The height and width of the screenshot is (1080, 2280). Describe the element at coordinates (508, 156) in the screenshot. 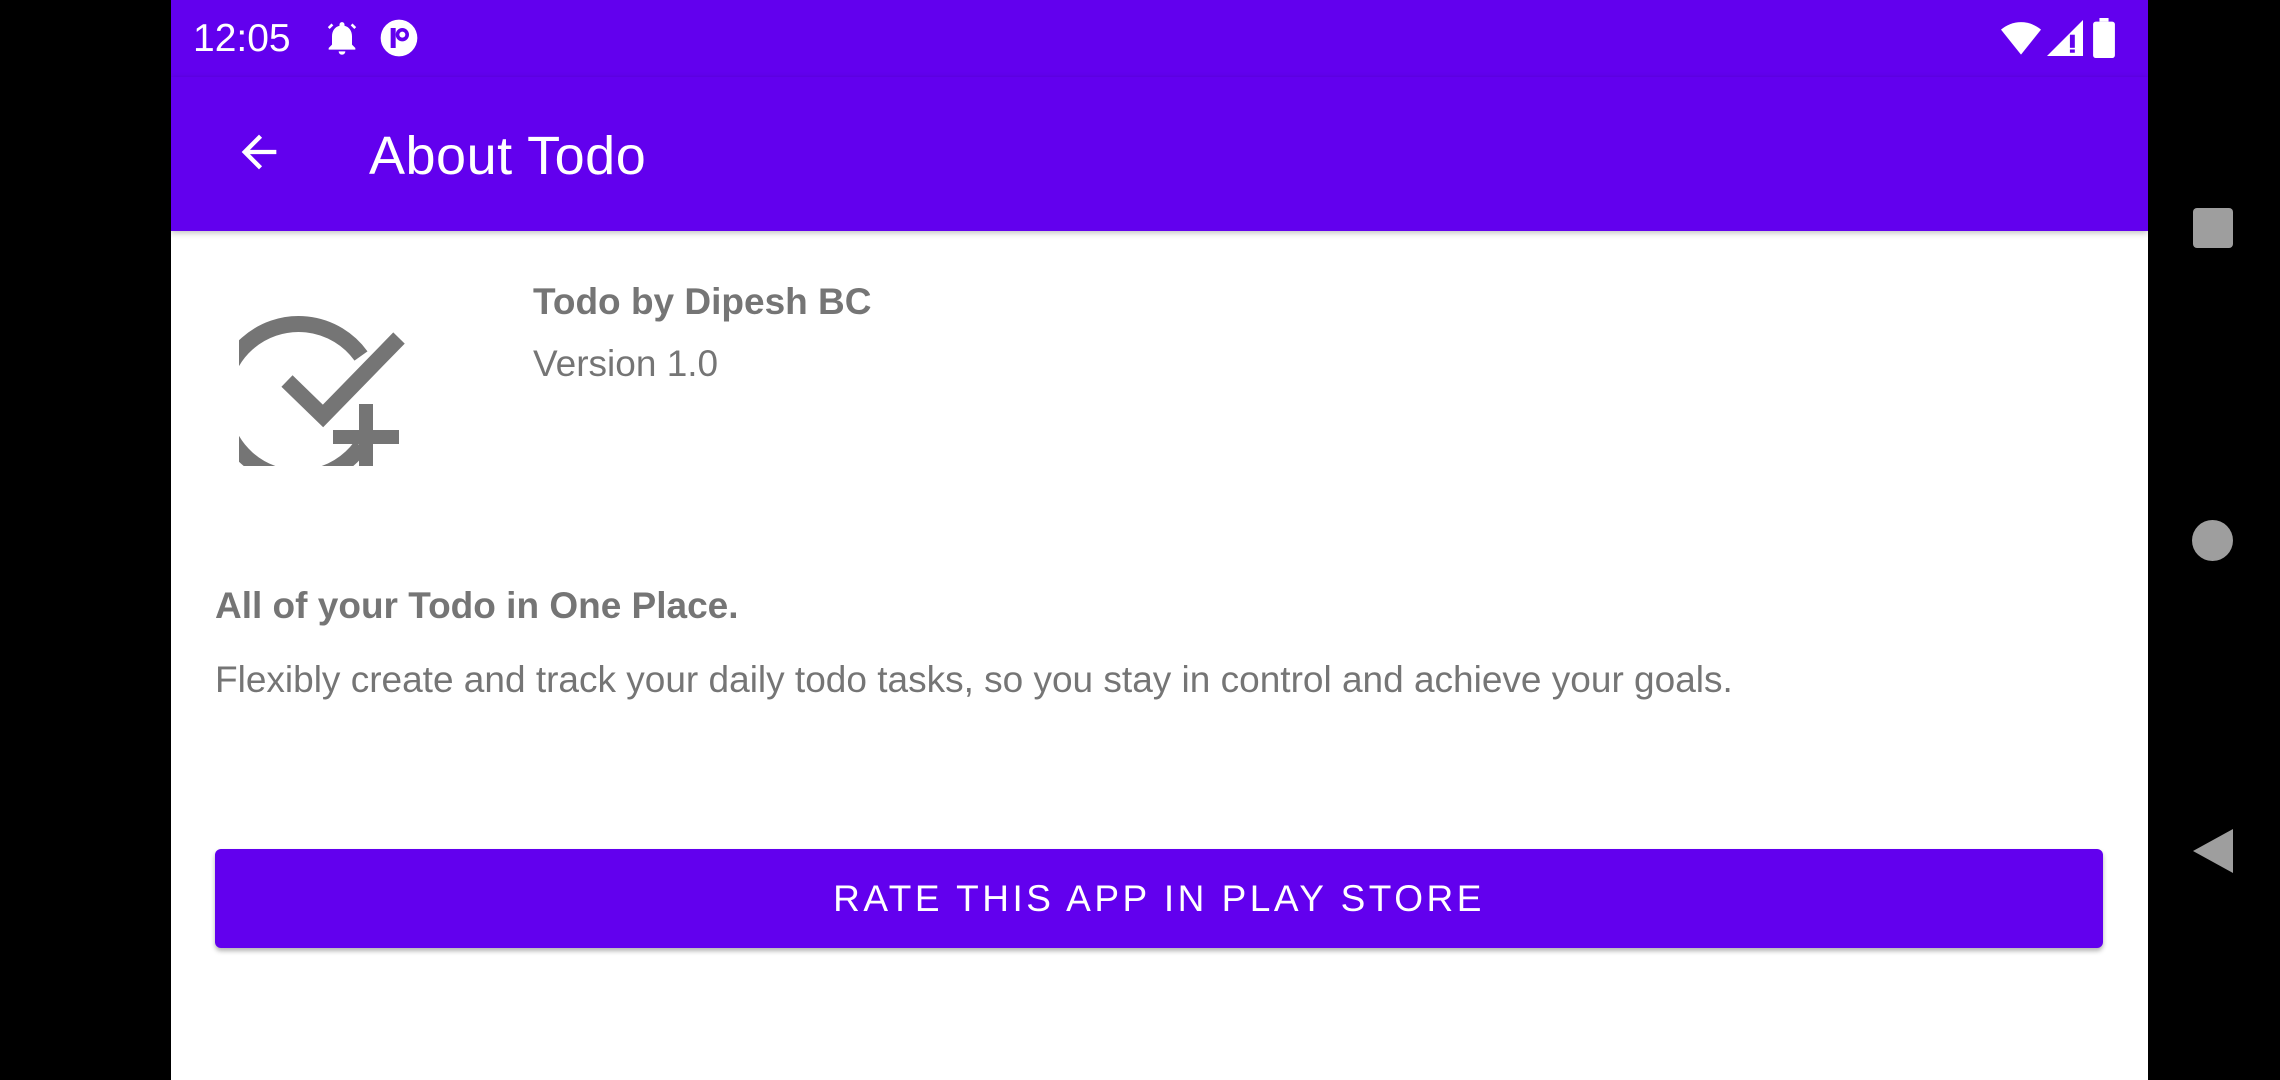

I see `page-title: About Todo` at that location.